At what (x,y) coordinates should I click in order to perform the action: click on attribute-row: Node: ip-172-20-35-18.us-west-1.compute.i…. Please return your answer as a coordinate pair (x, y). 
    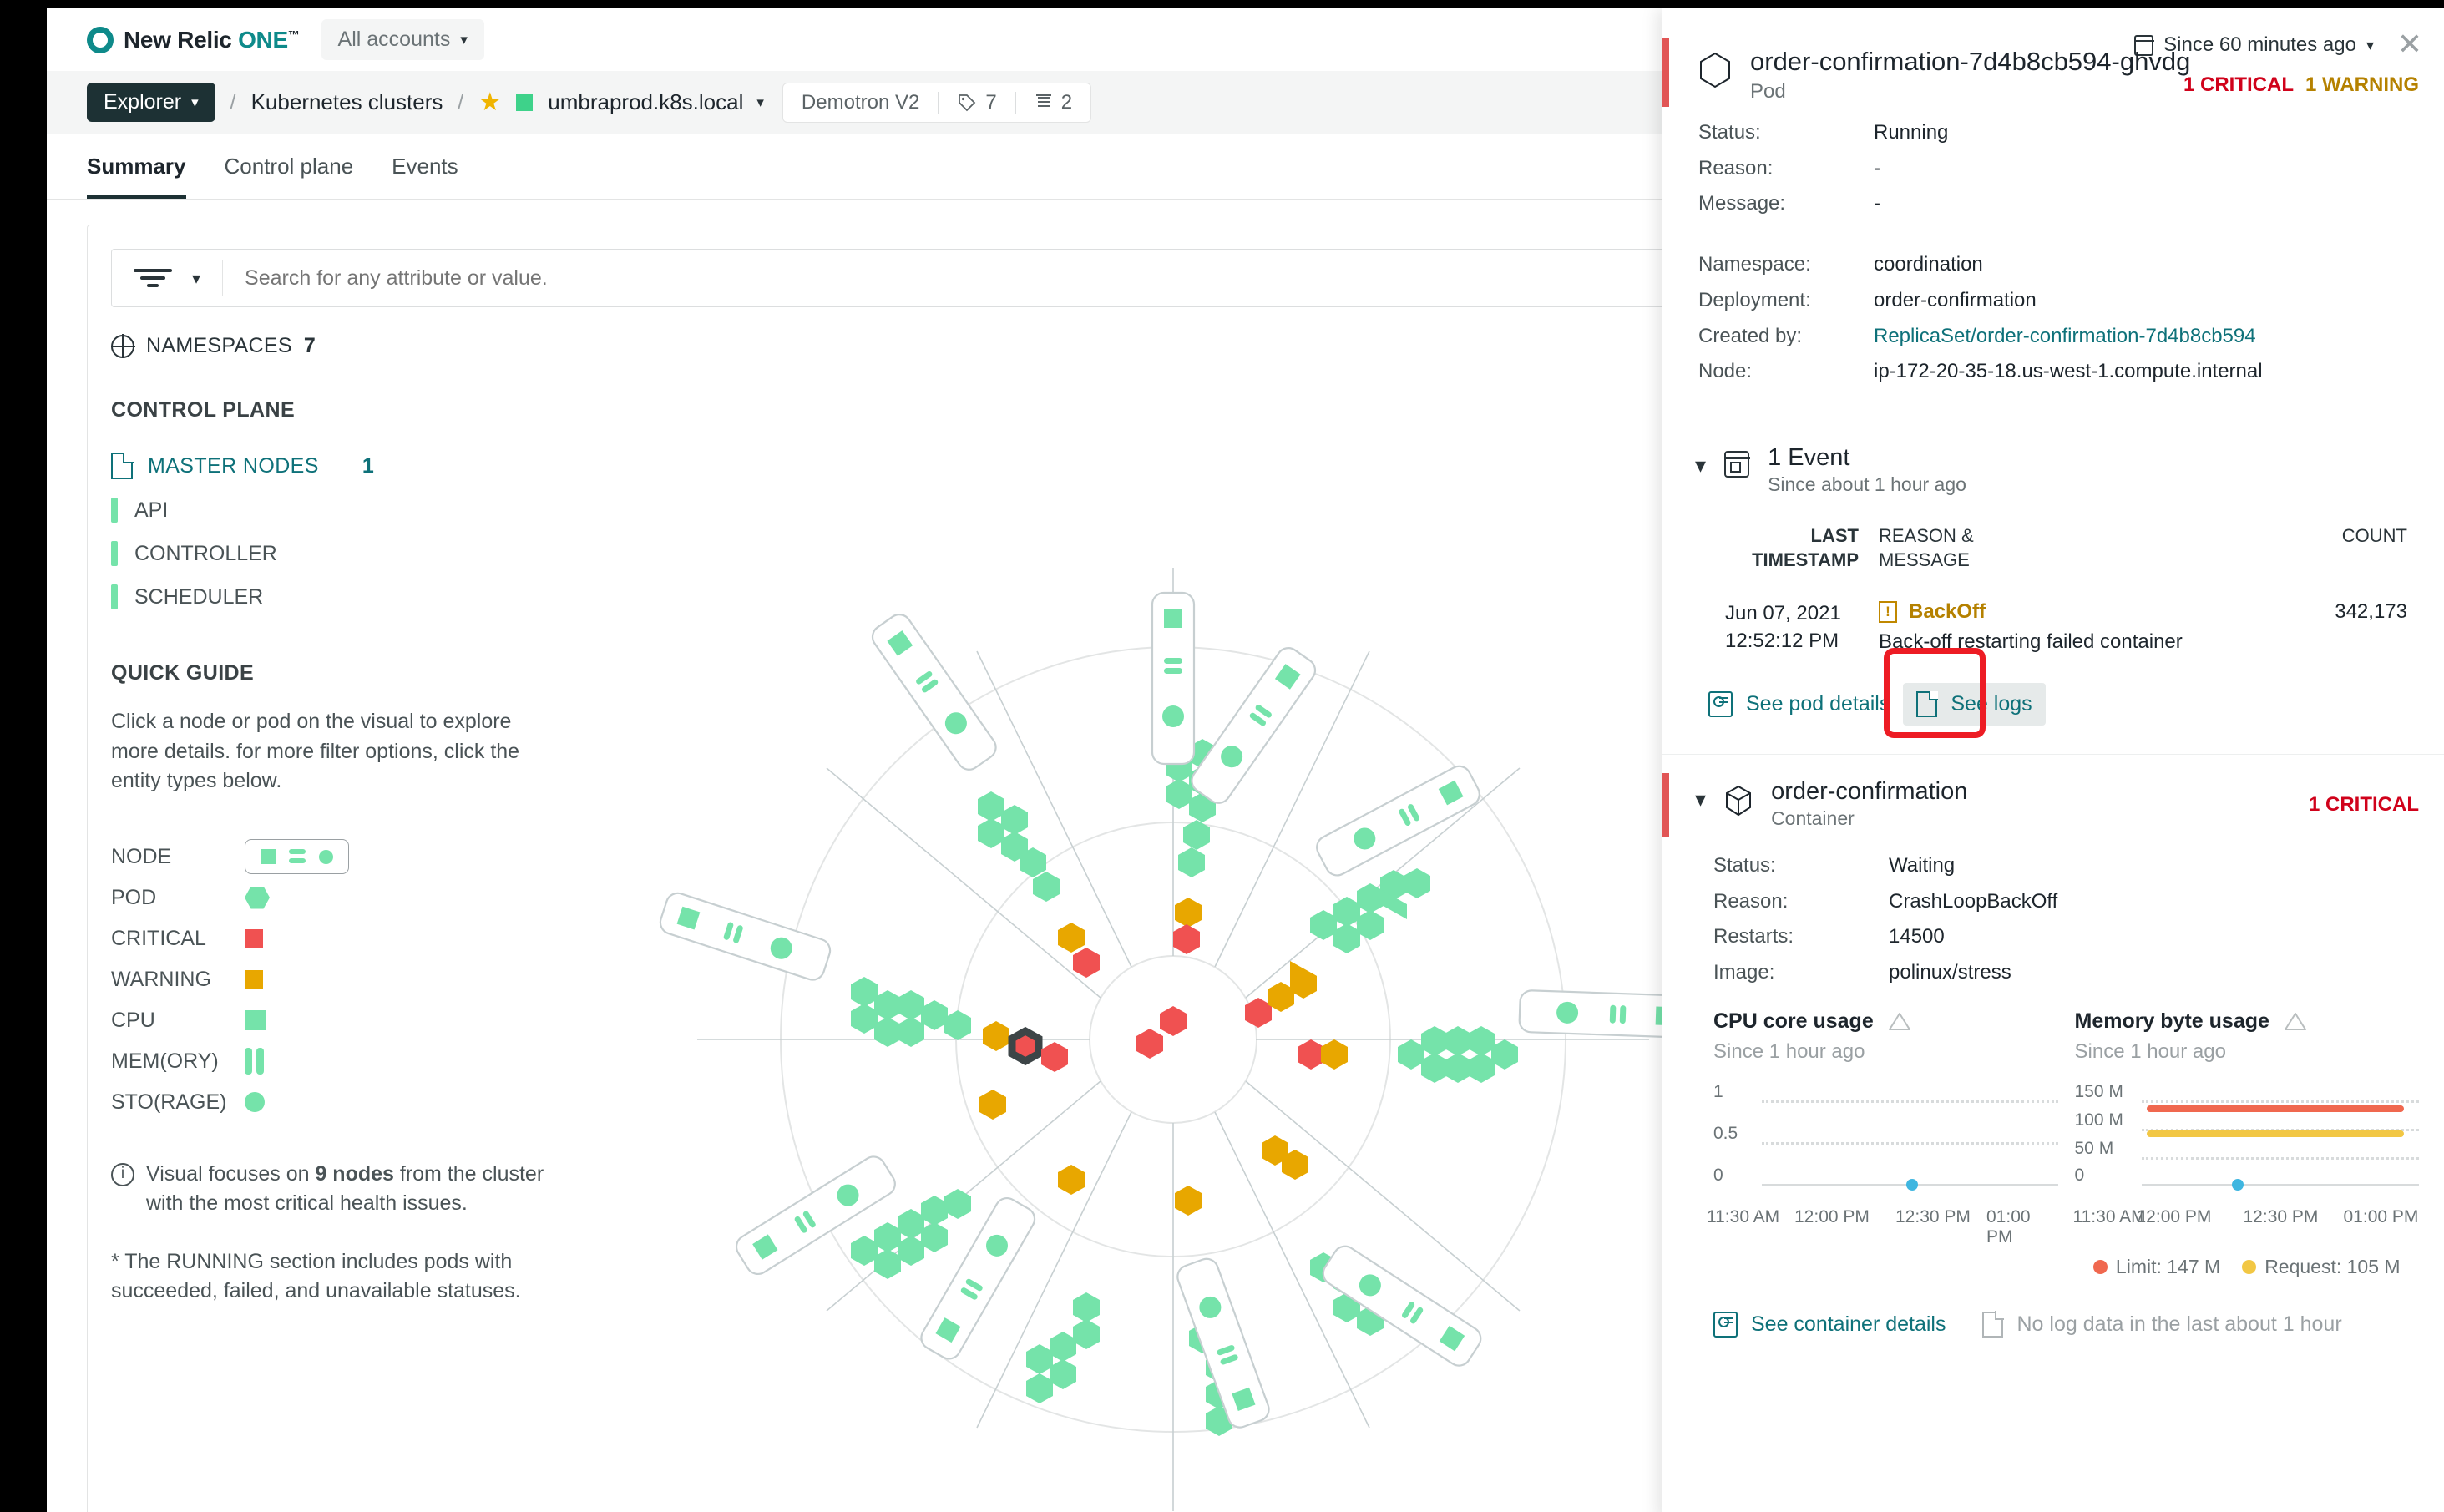
    Looking at the image, I should click on (2052, 372).